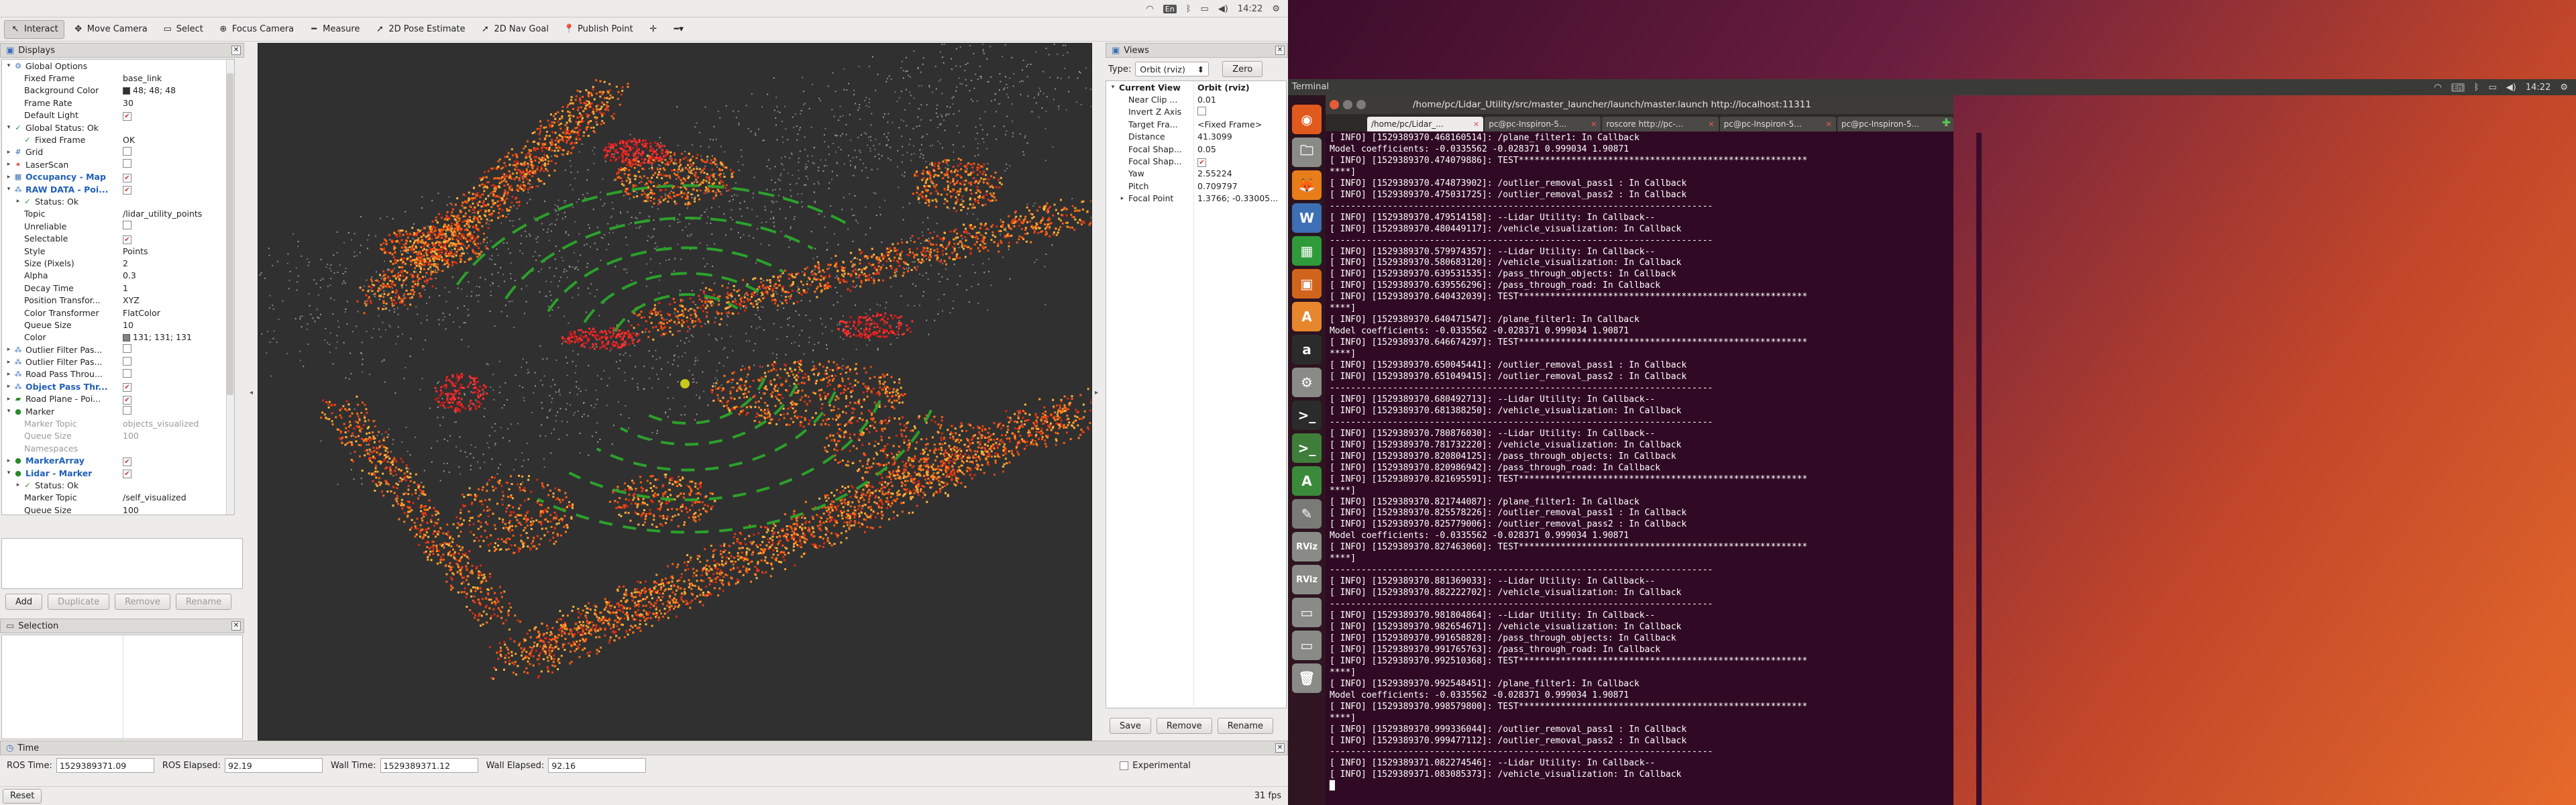 The width and height of the screenshot is (2576, 805). What do you see at coordinates (34, 29) in the screenshot?
I see `interact-tool-button: ↖ Interact` at bounding box center [34, 29].